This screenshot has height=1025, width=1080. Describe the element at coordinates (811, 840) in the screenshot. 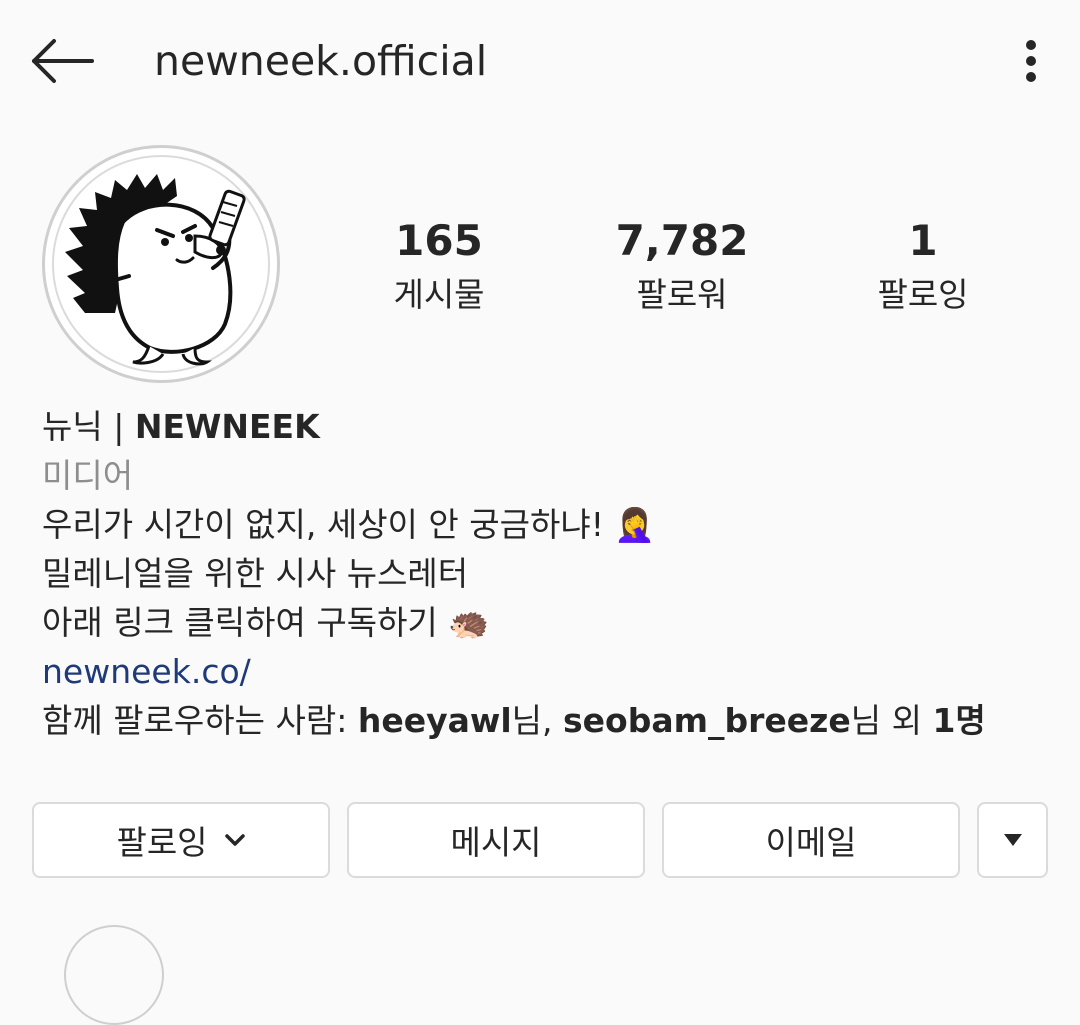

I see `email-button: 이메일` at that location.